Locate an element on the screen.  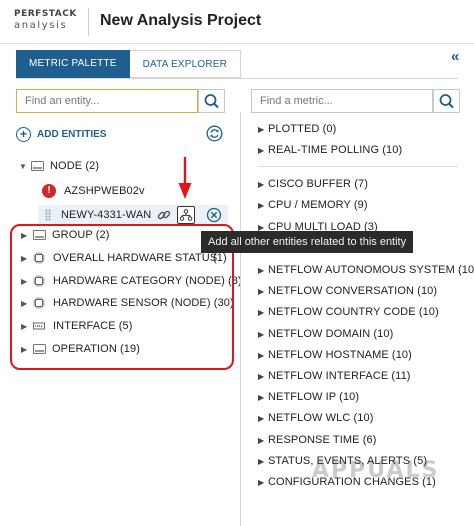
metric-item-real-time-polling: ▶ REAL-TIME POLLING (10) is located at coordinates (330, 150).